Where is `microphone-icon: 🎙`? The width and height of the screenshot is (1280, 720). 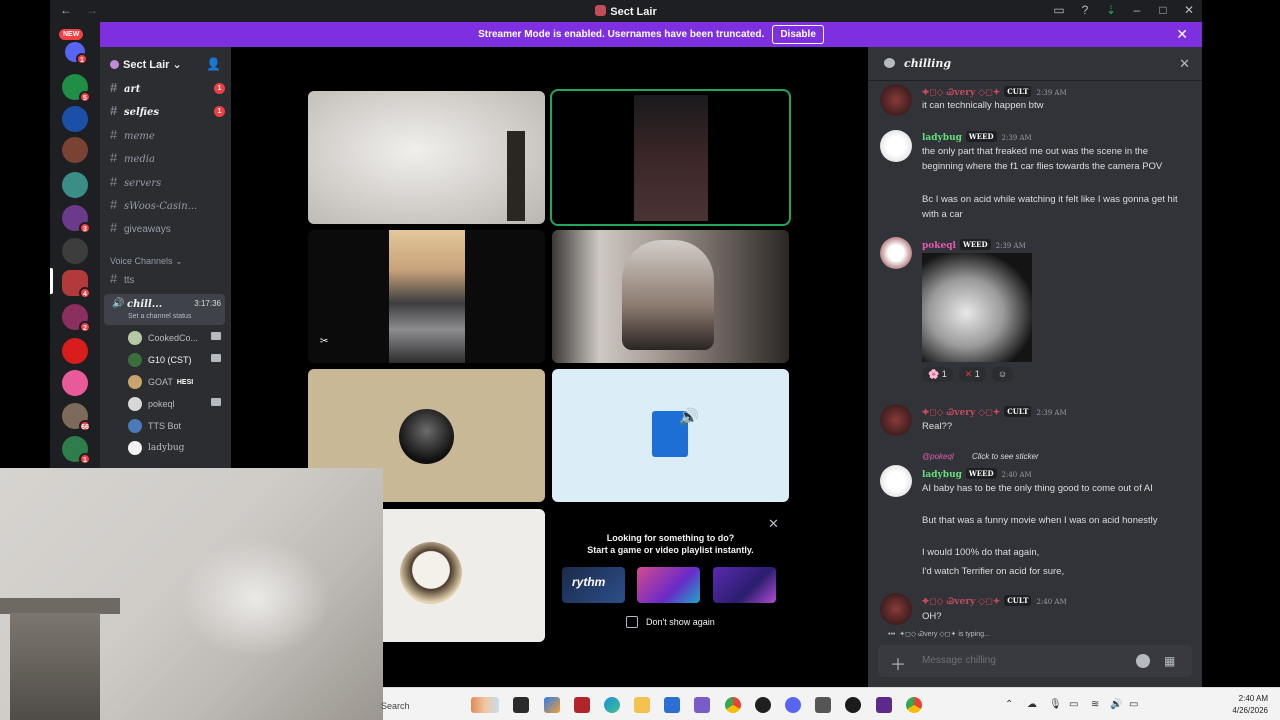
microphone-icon: 🎙 is located at coordinates (1055, 704).